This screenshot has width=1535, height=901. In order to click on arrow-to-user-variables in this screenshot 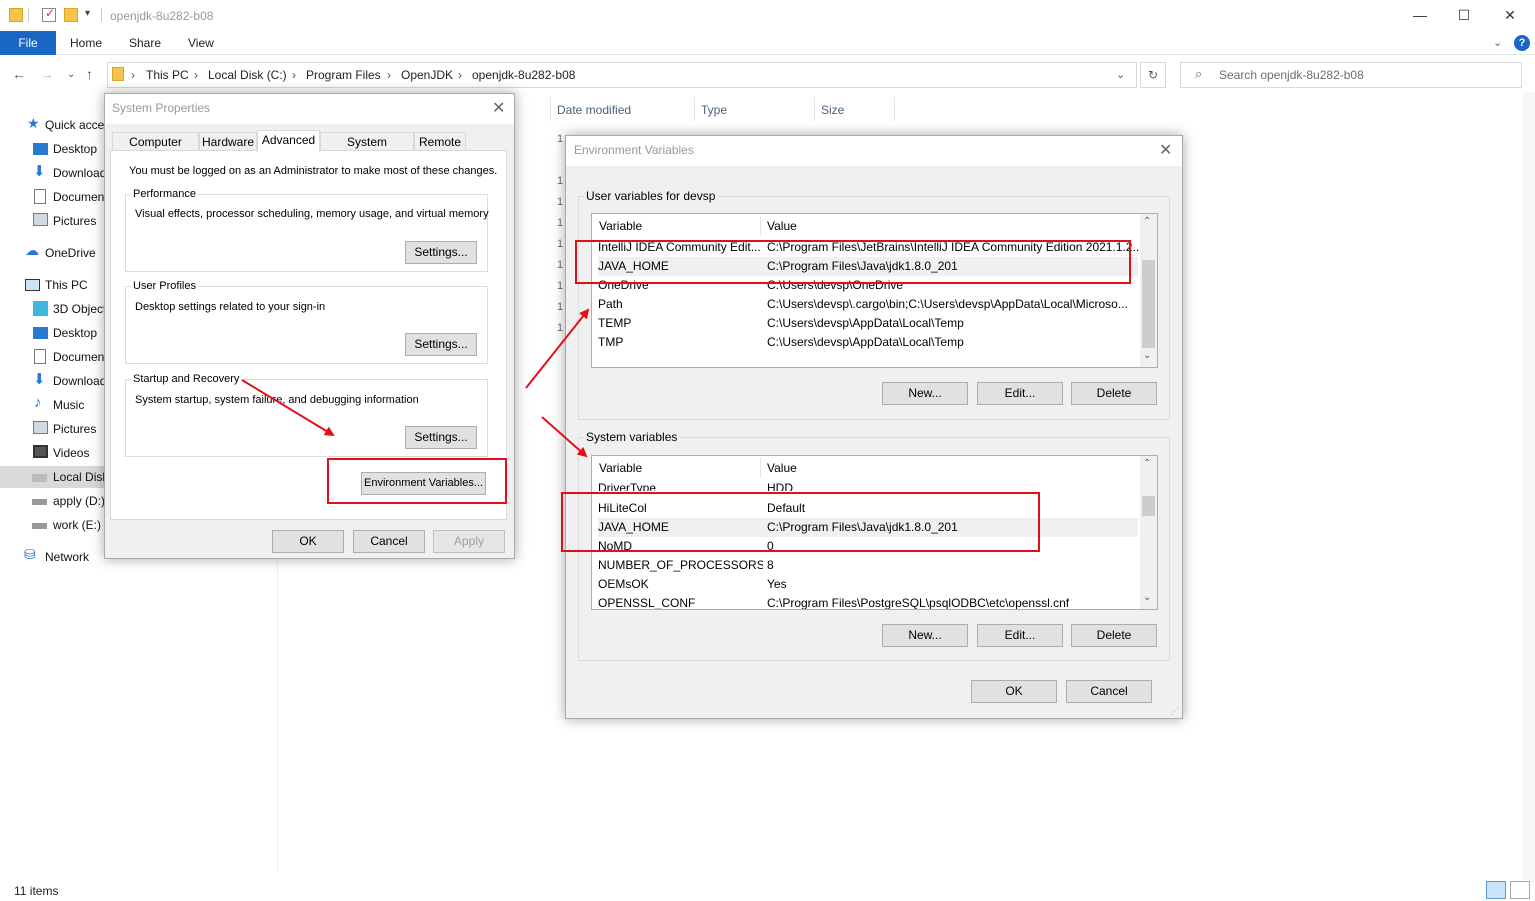, I will do `click(557, 348)`.